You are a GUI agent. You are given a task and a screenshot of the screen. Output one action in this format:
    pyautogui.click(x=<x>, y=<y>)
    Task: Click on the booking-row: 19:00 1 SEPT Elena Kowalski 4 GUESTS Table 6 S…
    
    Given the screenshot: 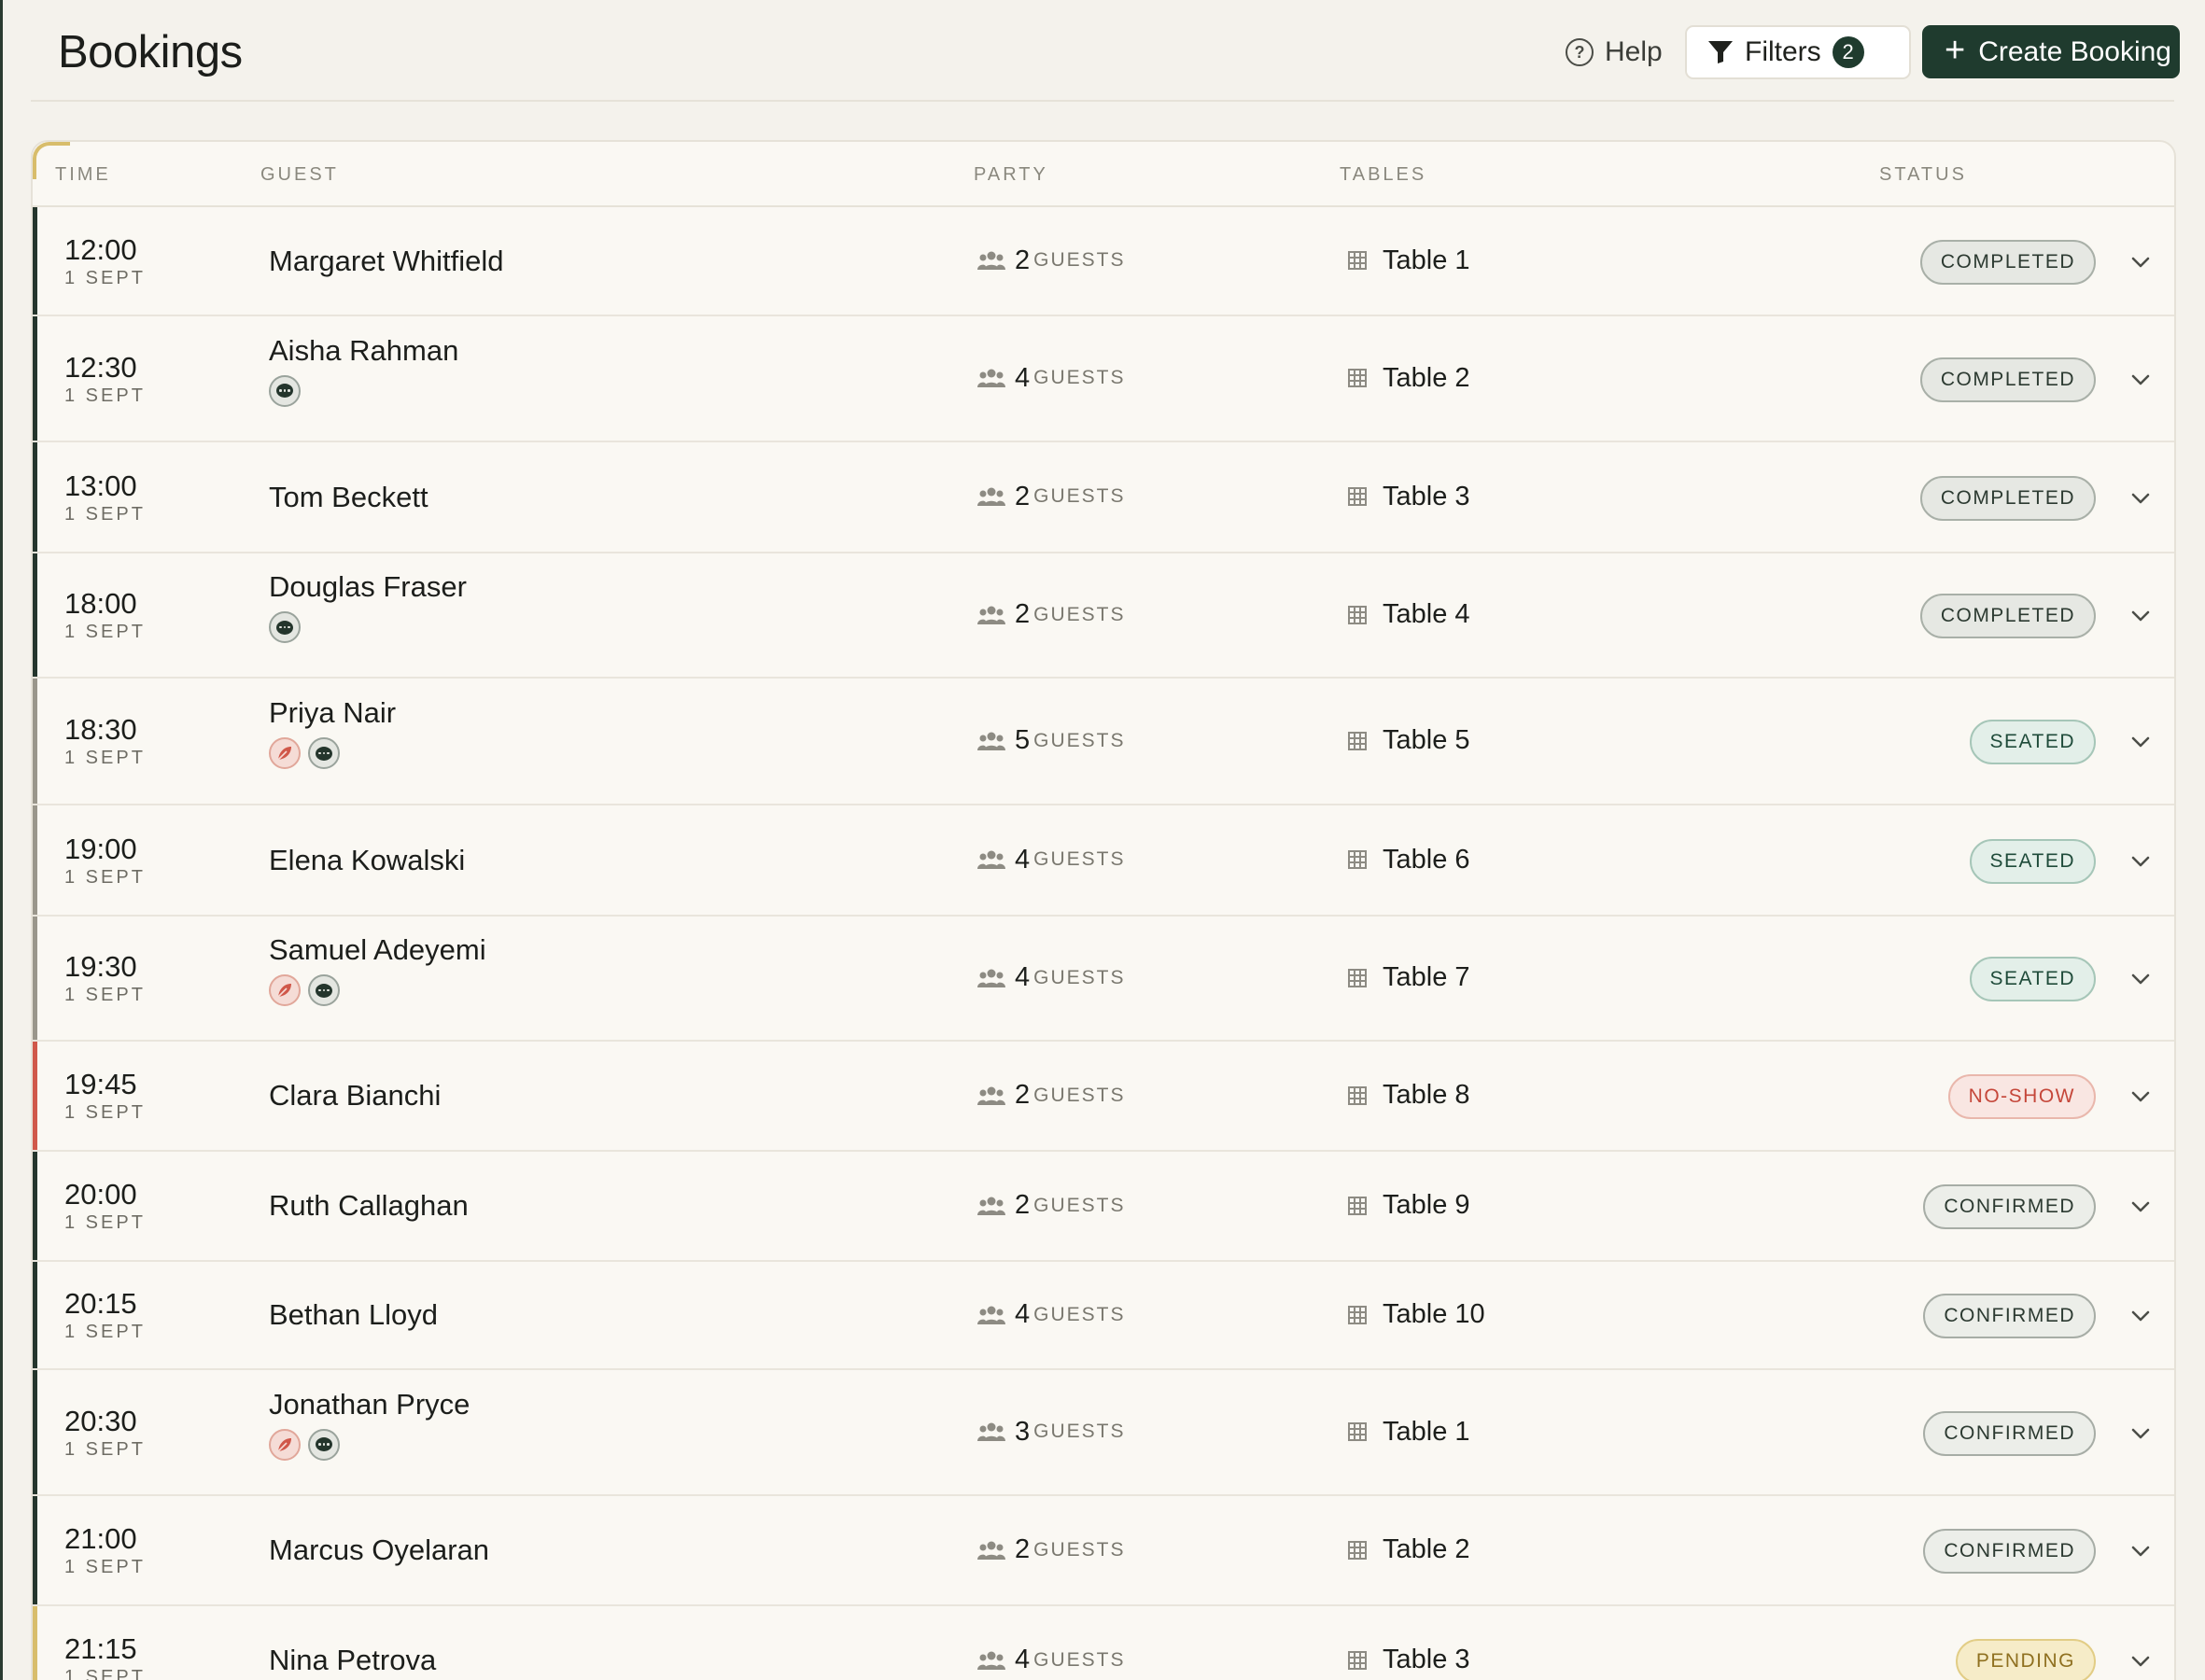 What is the action you would take?
    pyautogui.click(x=1104, y=861)
    